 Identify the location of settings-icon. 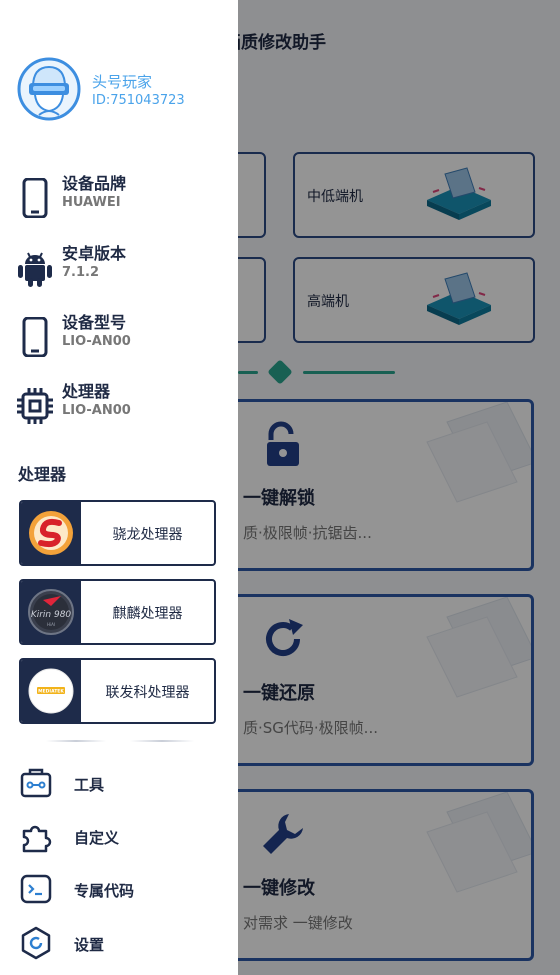
(36, 943).